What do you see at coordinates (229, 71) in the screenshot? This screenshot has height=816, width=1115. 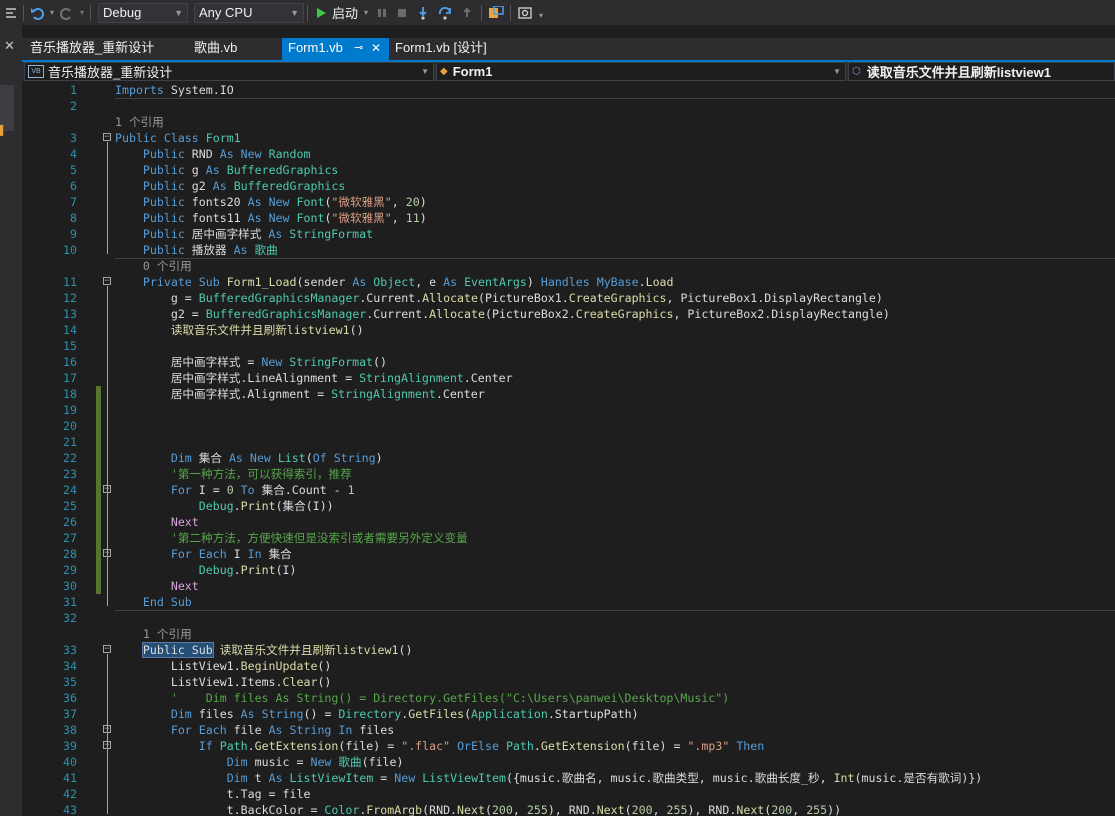 I see `project-select: VB 音乐播放器_重新设计 ▼` at bounding box center [229, 71].